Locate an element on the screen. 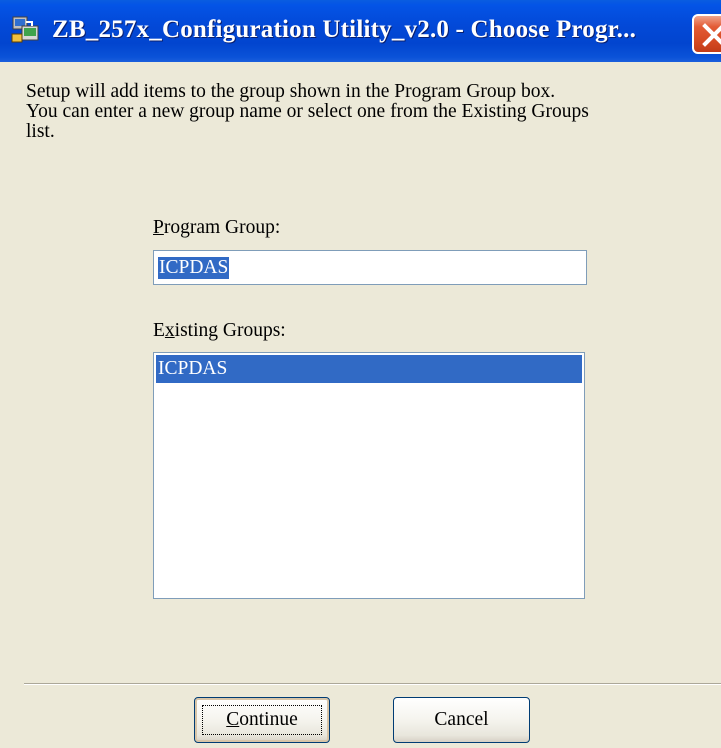  list-item-icpdas: ICPDAS is located at coordinates (369, 369).